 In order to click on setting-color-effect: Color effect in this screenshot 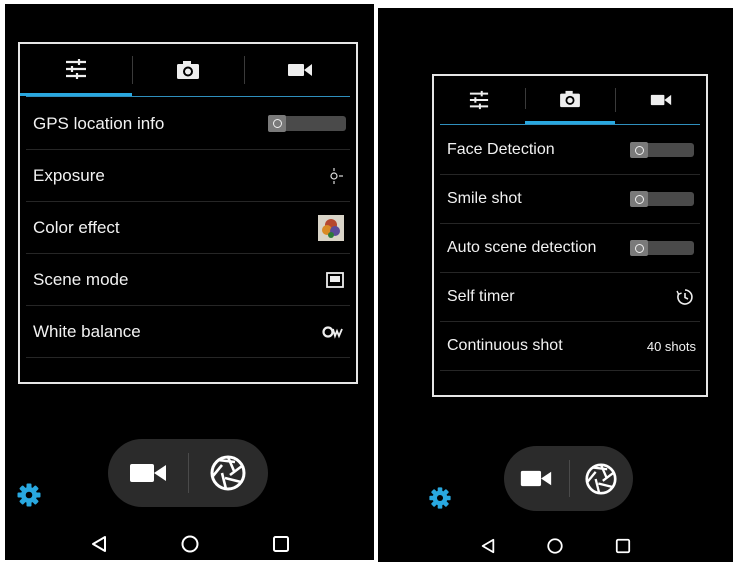, I will do `click(188, 228)`.